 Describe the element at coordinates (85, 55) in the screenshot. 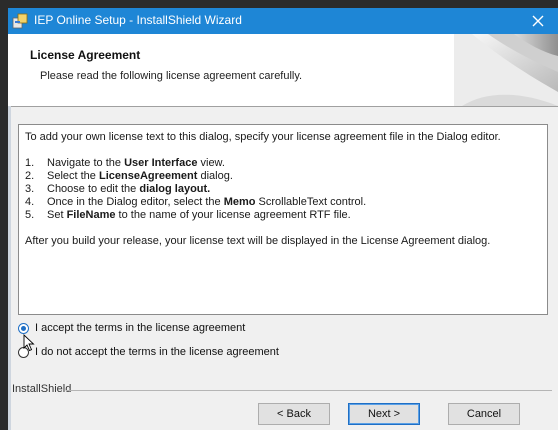

I see `page-title: License Agreement` at that location.